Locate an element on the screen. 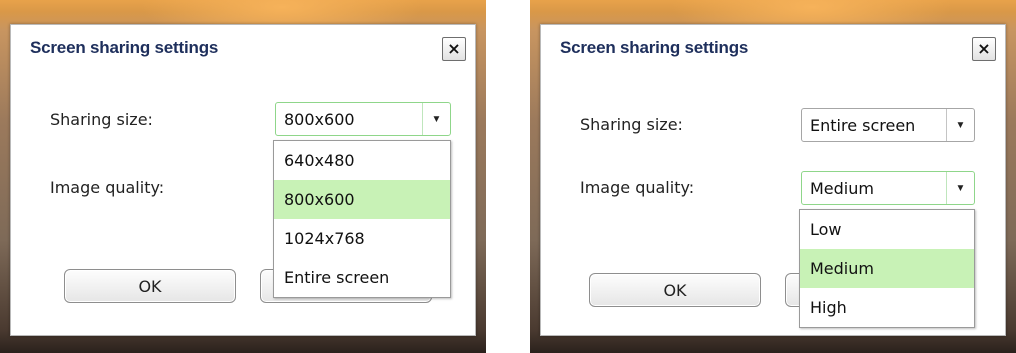 The image size is (1016, 353). dropdown-option: 1024x768 is located at coordinates (362, 238).